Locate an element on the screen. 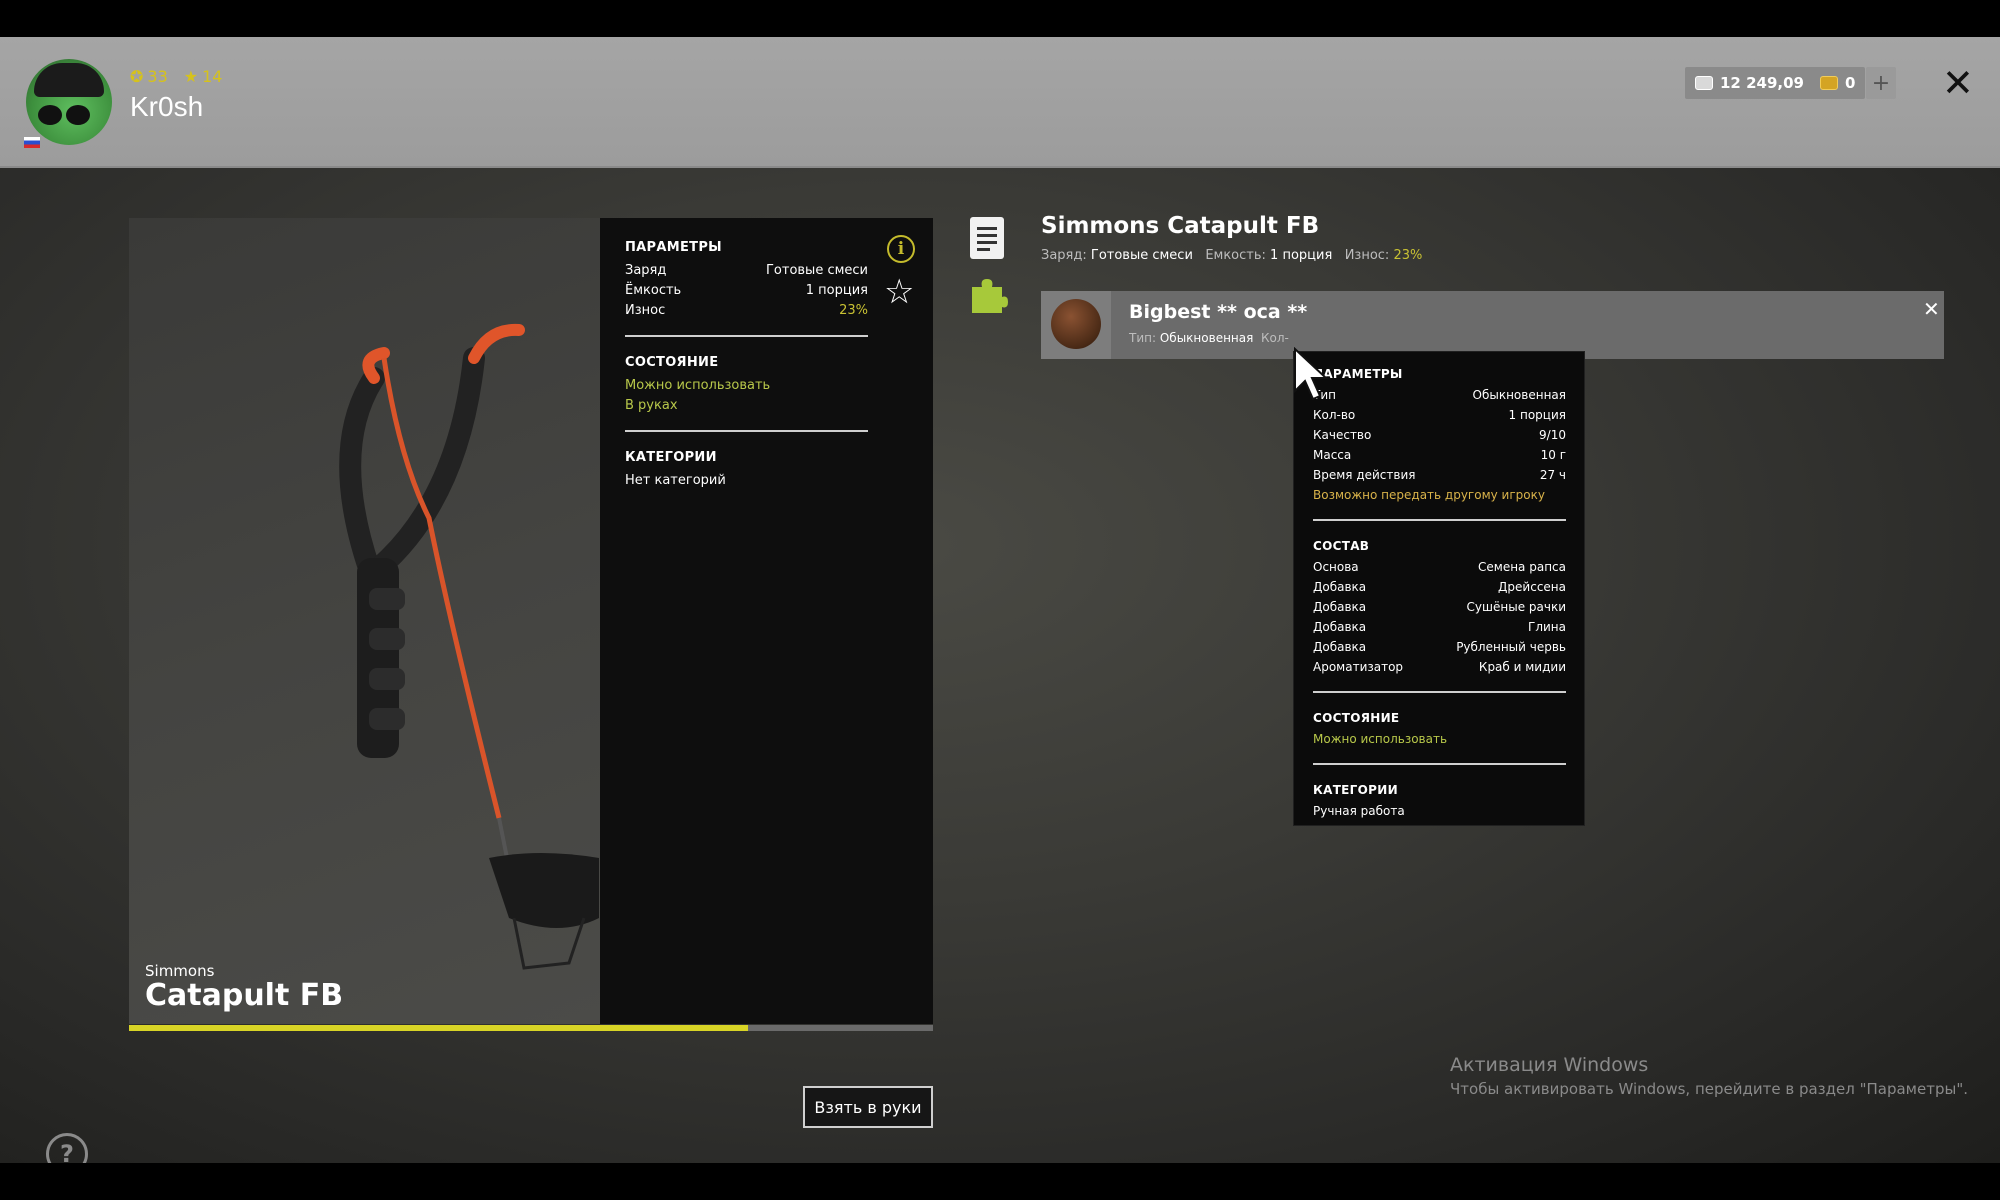 Image resolution: width=2000 pixels, height=1200 pixels. categories-value: Нет категорий is located at coordinates (675, 480).